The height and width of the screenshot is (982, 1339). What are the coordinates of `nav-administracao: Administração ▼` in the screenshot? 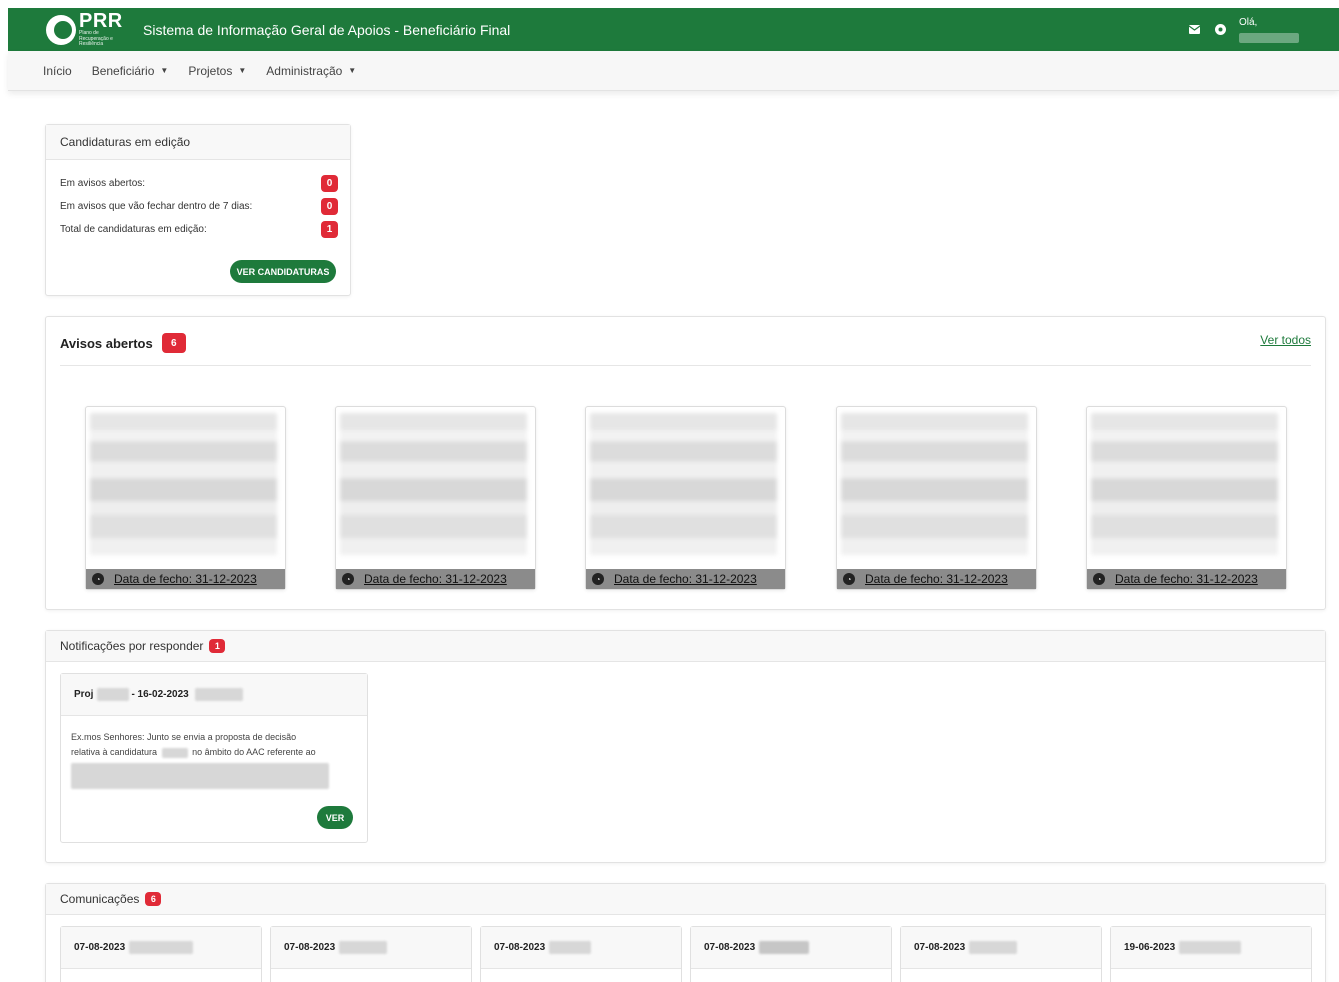 It's located at (311, 71).